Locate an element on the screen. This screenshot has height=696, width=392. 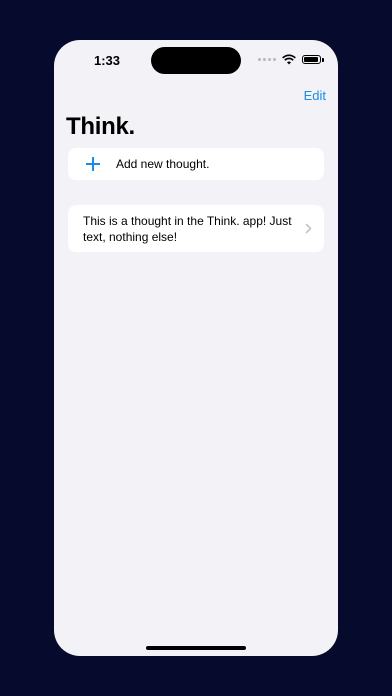
add-thought-button: Add new thought. is located at coordinates (196, 164).